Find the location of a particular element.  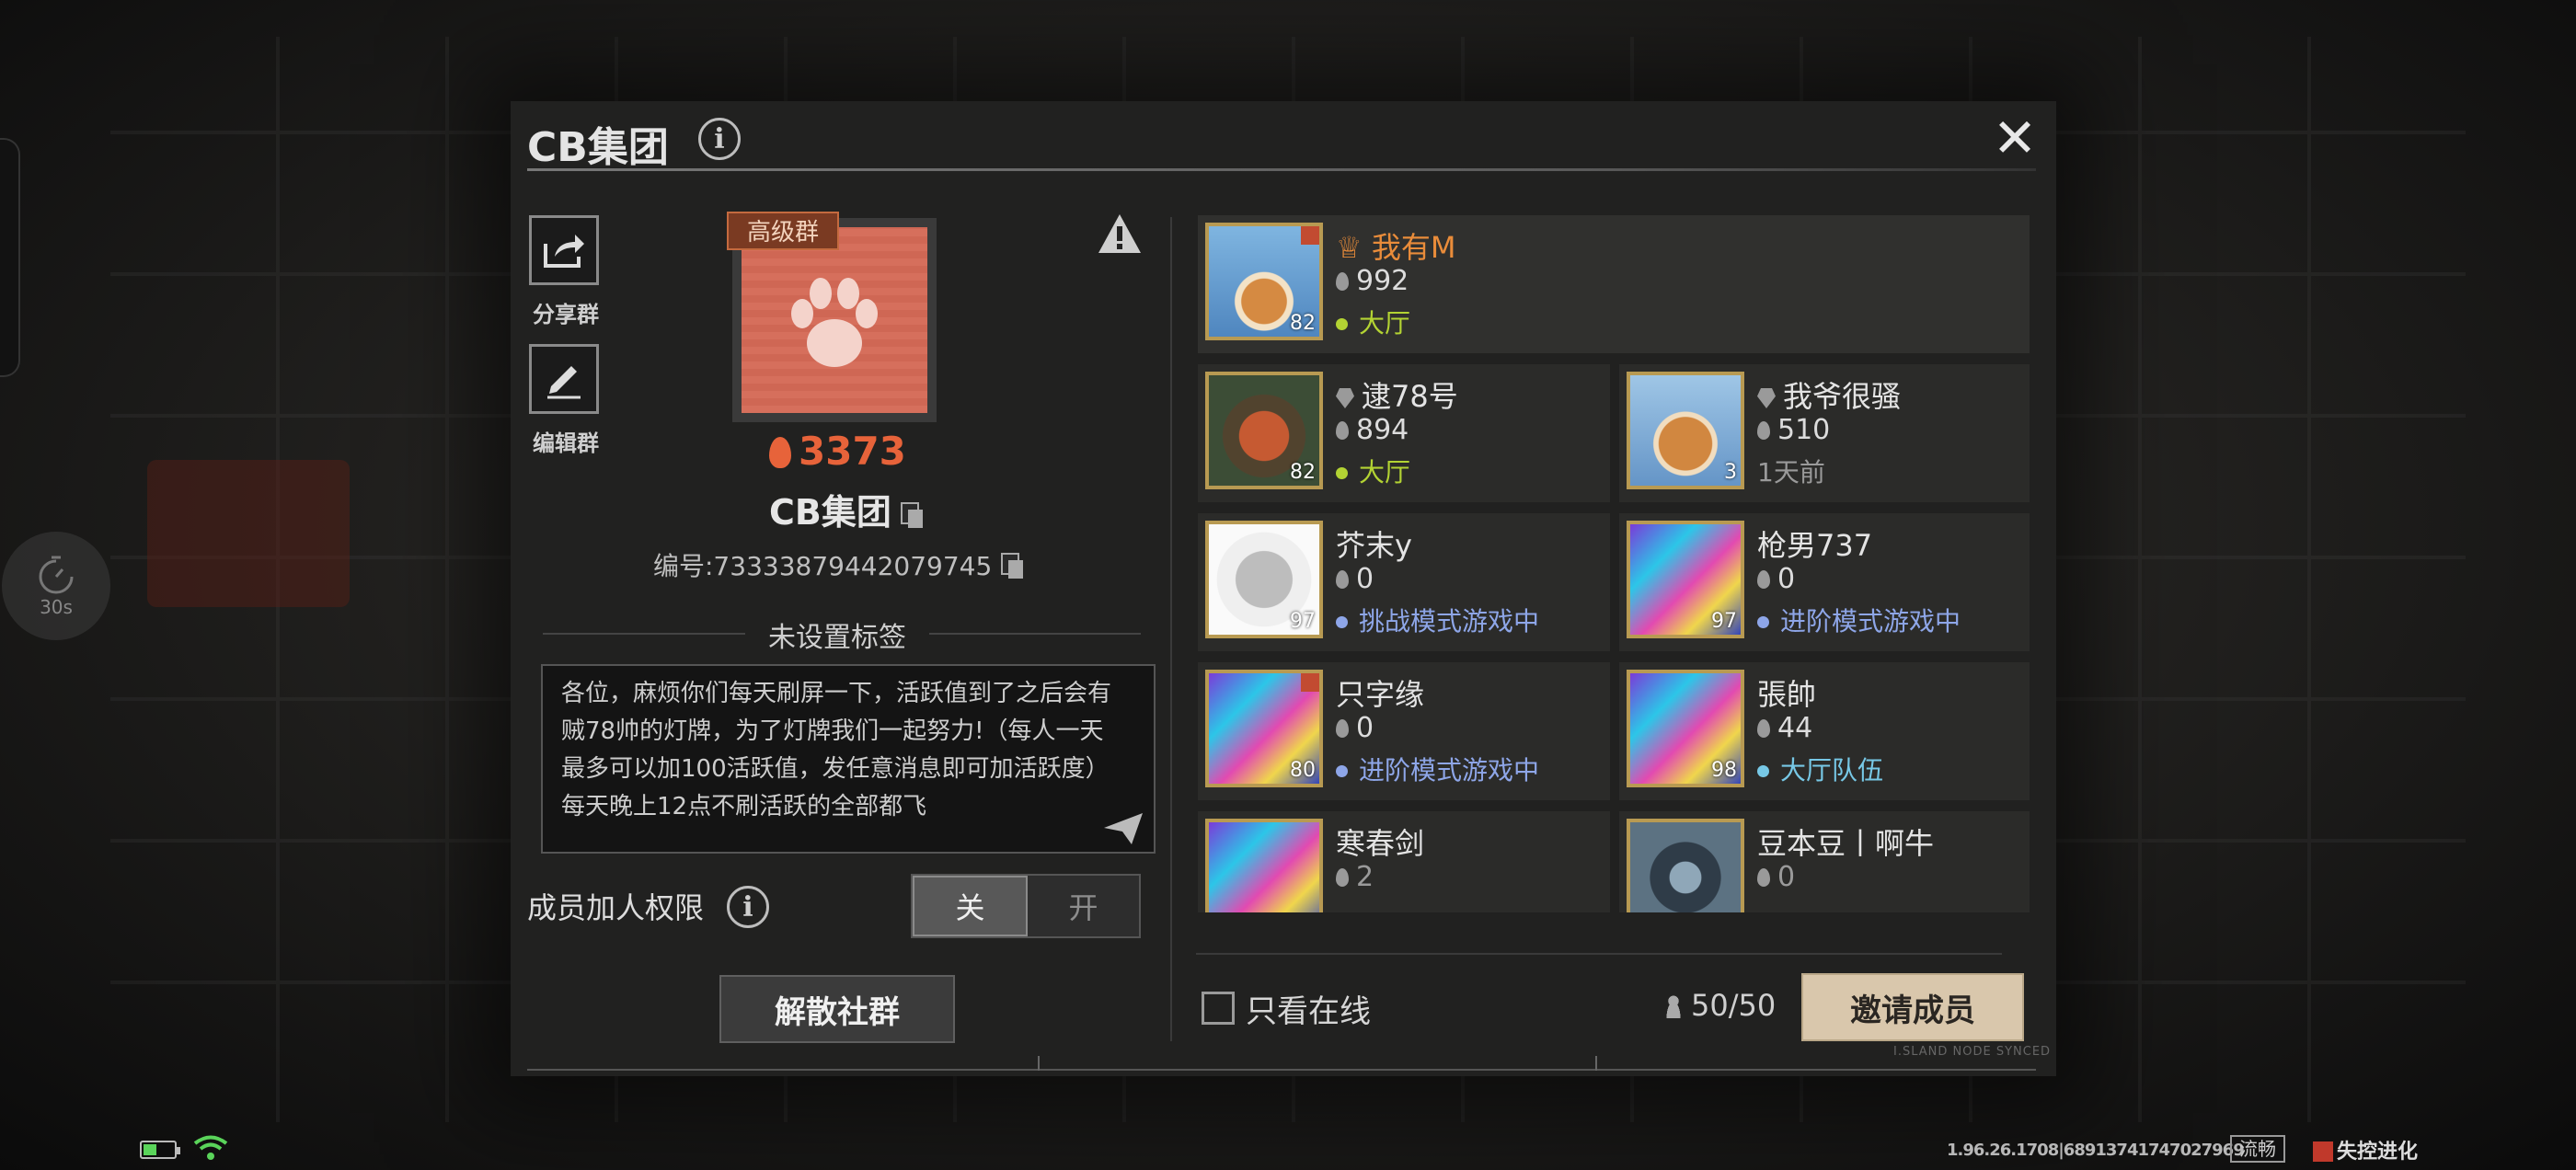

member-activity: 44 is located at coordinates (1784, 728).